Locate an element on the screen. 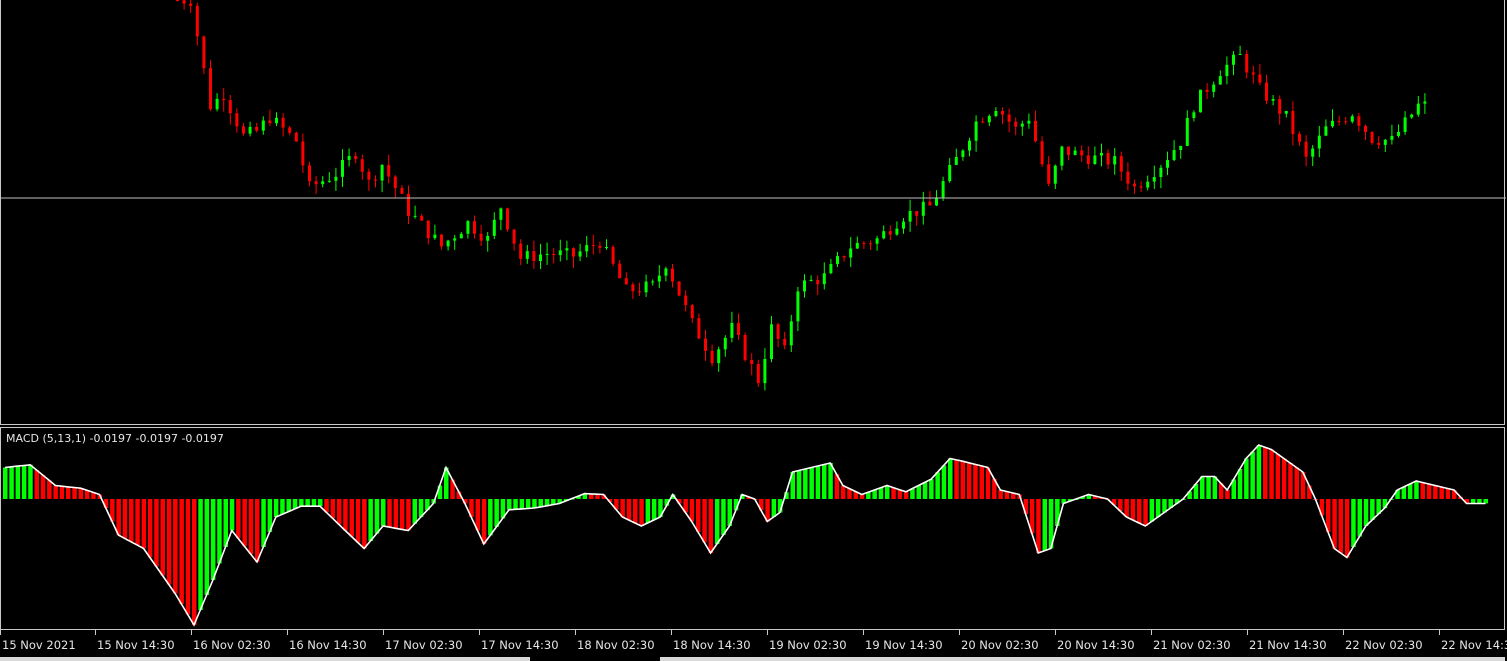  time-tick-label: 17 Nov 14:30 is located at coordinates (520, 645).